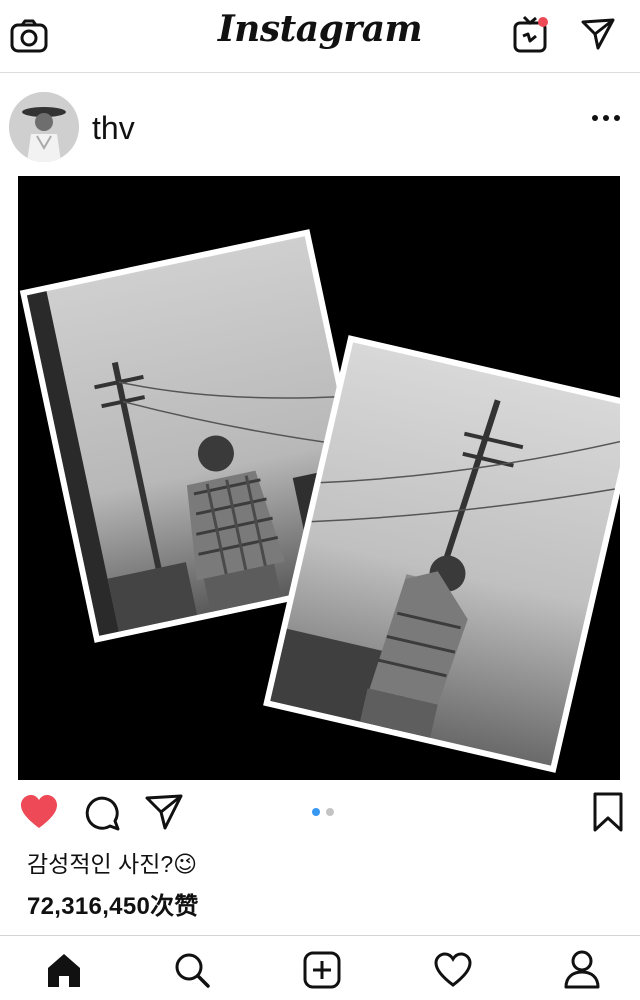 The height and width of the screenshot is (1000, 640). Describe the element at coordinates (113, 128) in the screenshot. I see `username: thv` at that location.